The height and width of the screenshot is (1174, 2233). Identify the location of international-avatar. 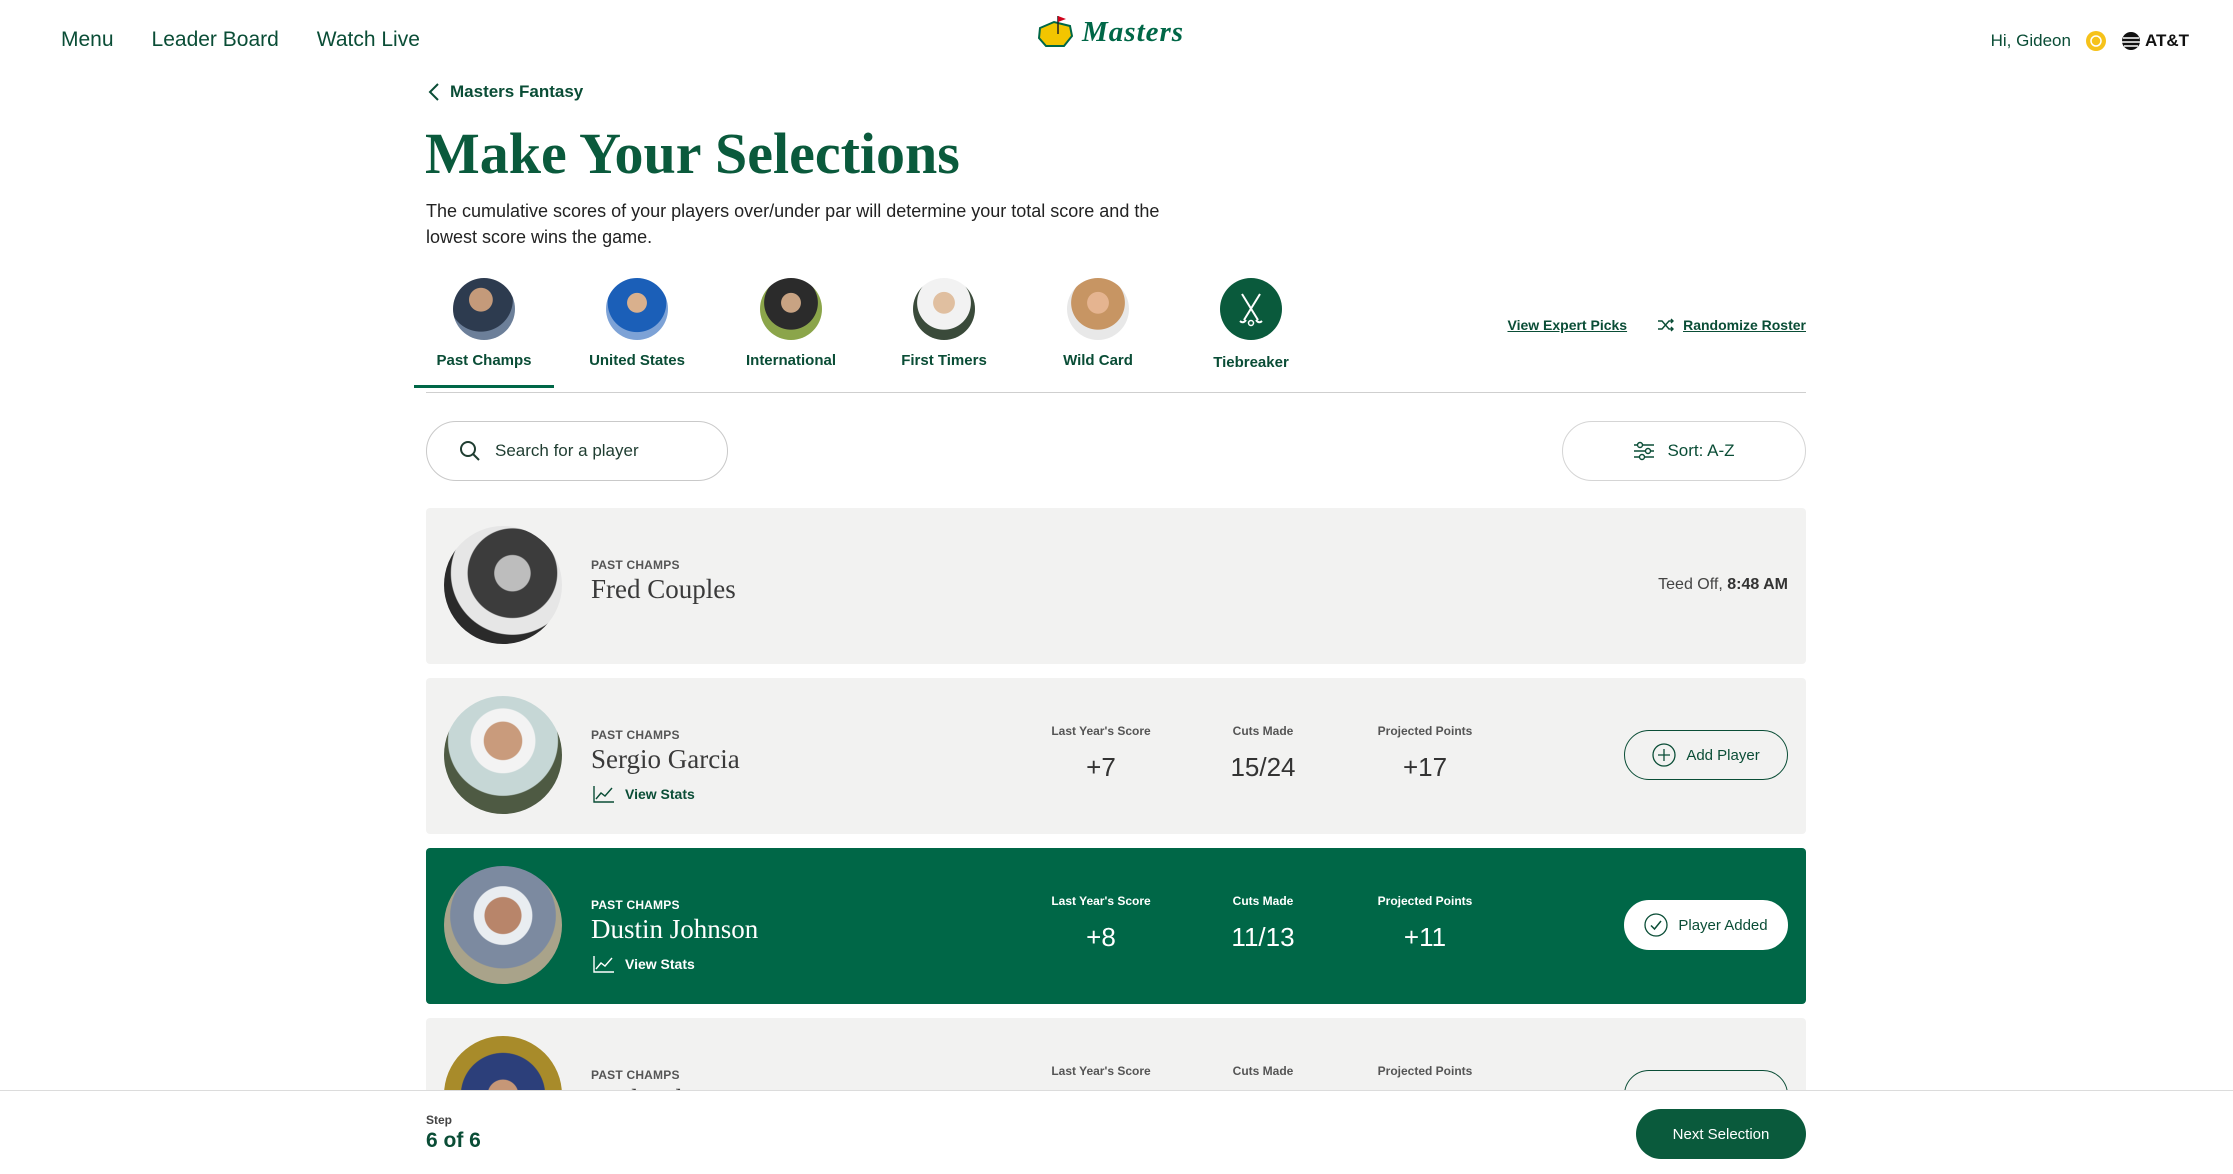
(791, 309).